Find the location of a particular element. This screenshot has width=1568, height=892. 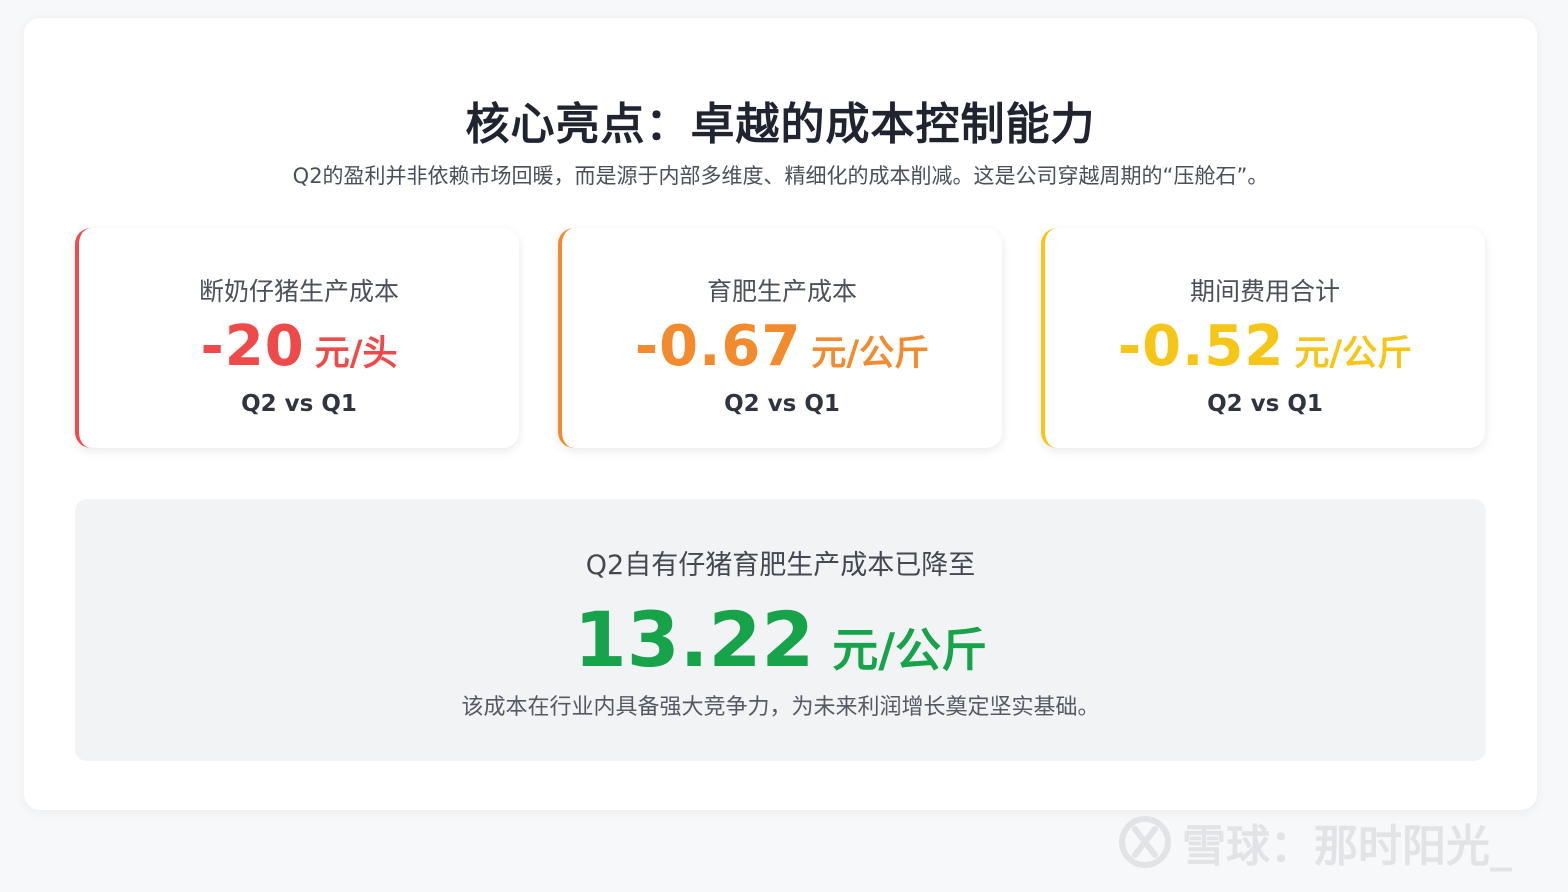

summary-label: Q2自有仔猪育肥生产成本已降至 is located at coordinates (780, 565).